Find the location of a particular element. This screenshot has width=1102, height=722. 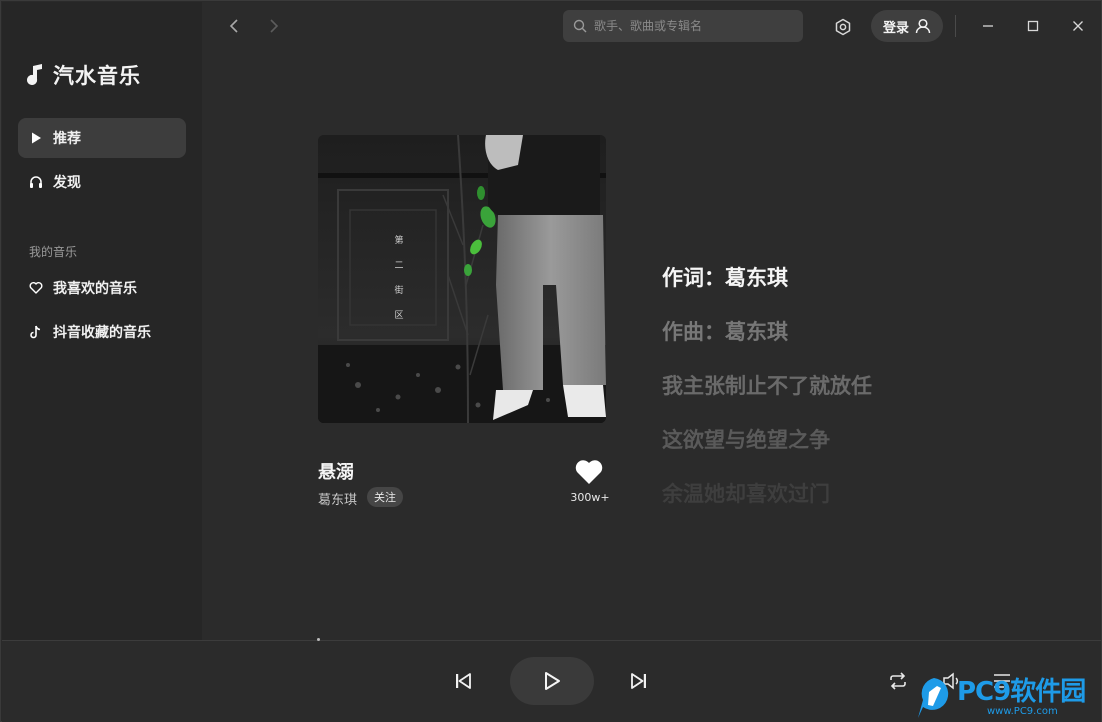

lyric-line-current: 作词：葛东琪 is located at coordinates (725, 277).